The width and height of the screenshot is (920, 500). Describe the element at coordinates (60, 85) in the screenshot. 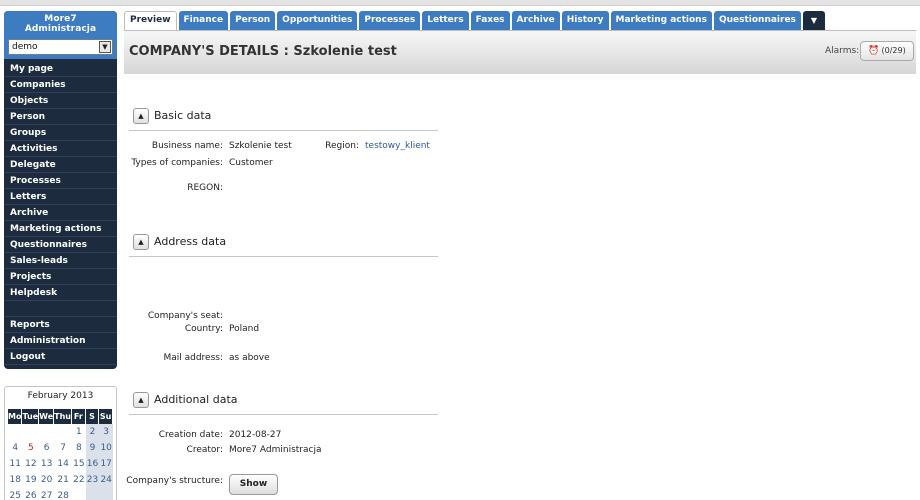

I see `sidebar-item-companies: Companies` at that location.